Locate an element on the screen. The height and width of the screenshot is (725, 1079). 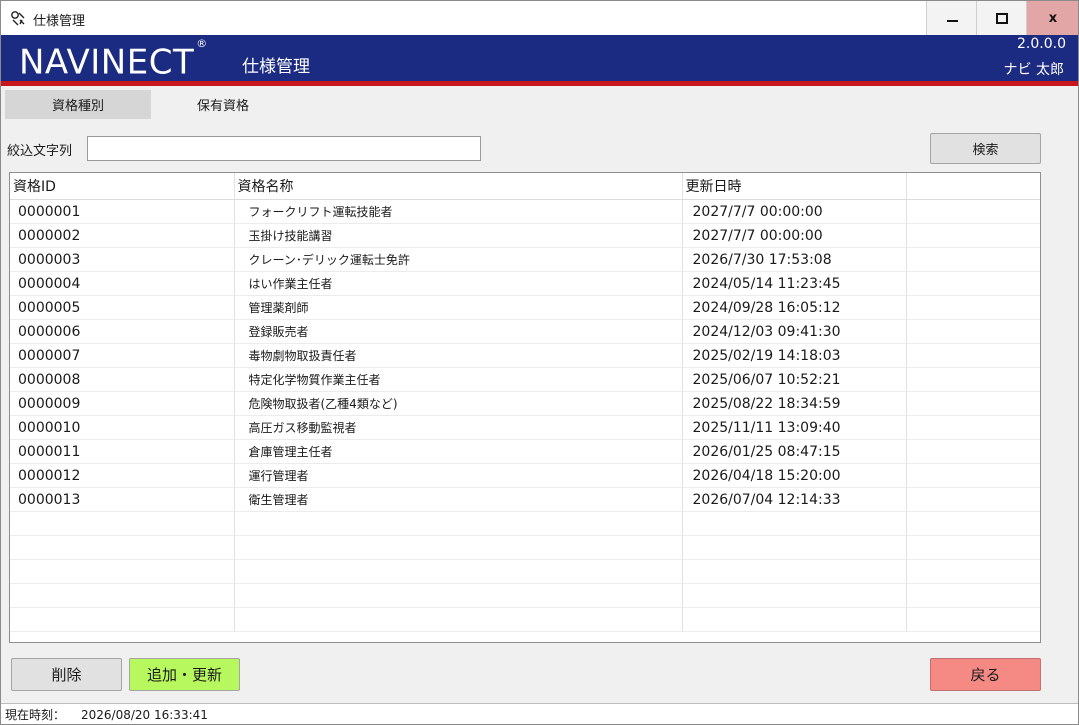
table-row: 0000006 登録販売者 2024/12/03 09:41:30 is located at coordinates (525, 331).